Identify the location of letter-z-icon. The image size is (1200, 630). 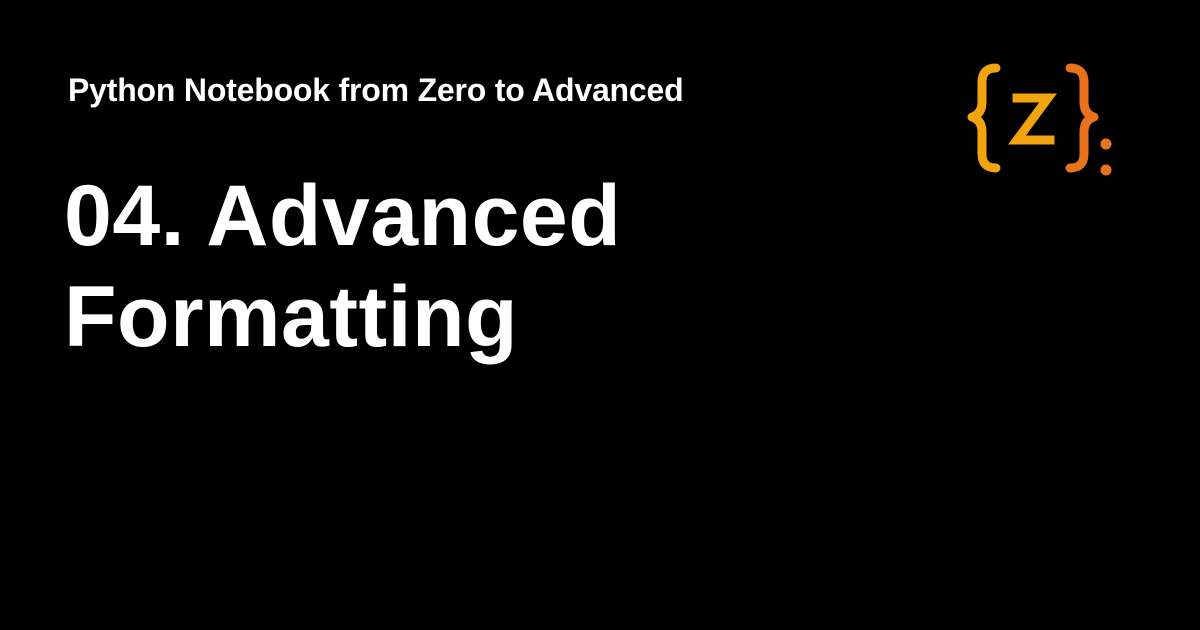
(1032, 119).